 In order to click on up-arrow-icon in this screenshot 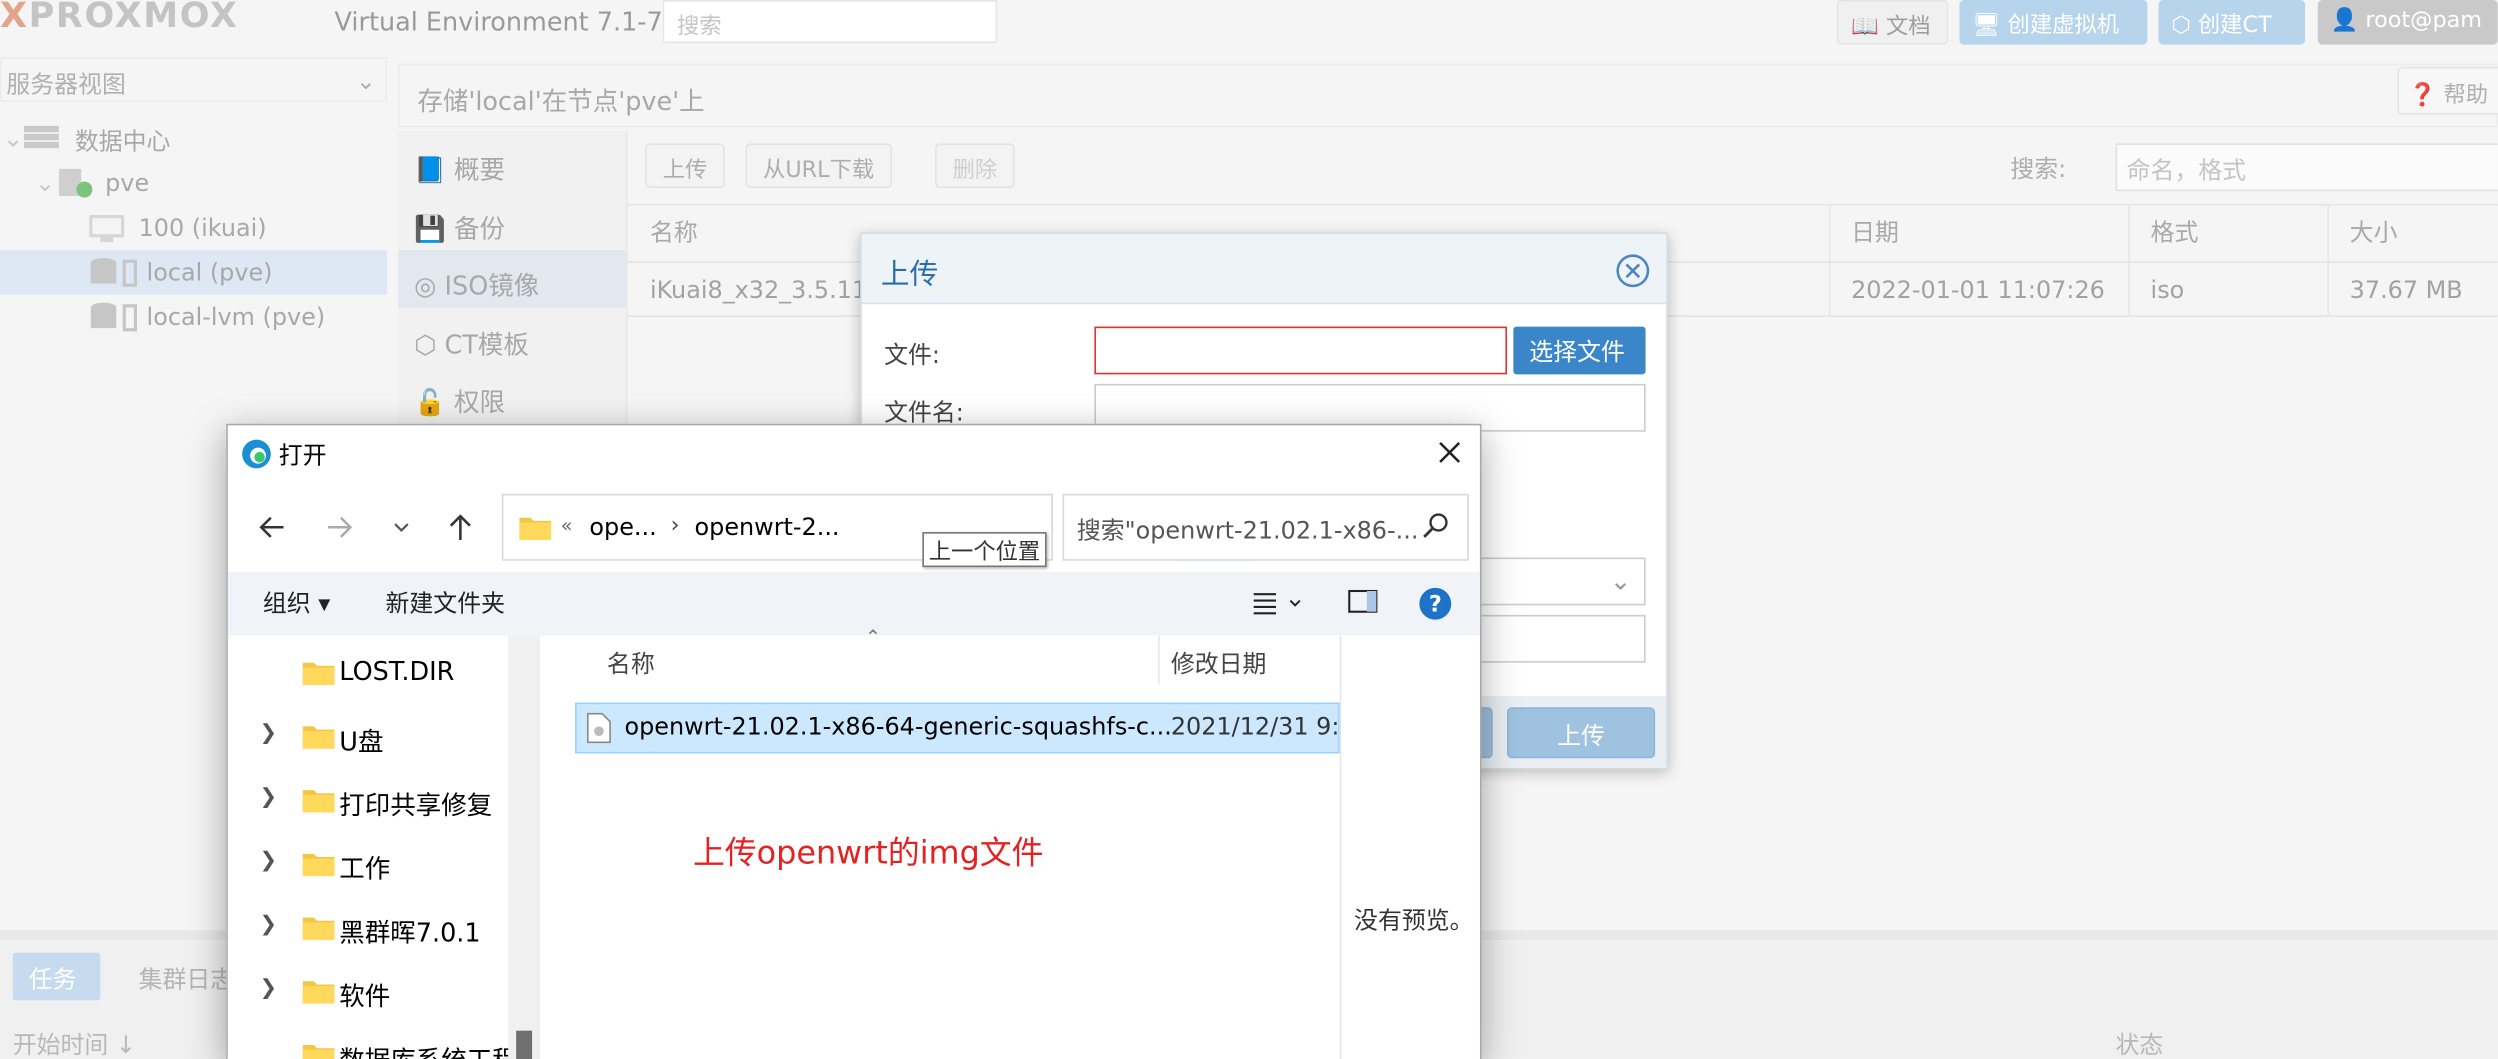, I will do `click(460, 527)`.